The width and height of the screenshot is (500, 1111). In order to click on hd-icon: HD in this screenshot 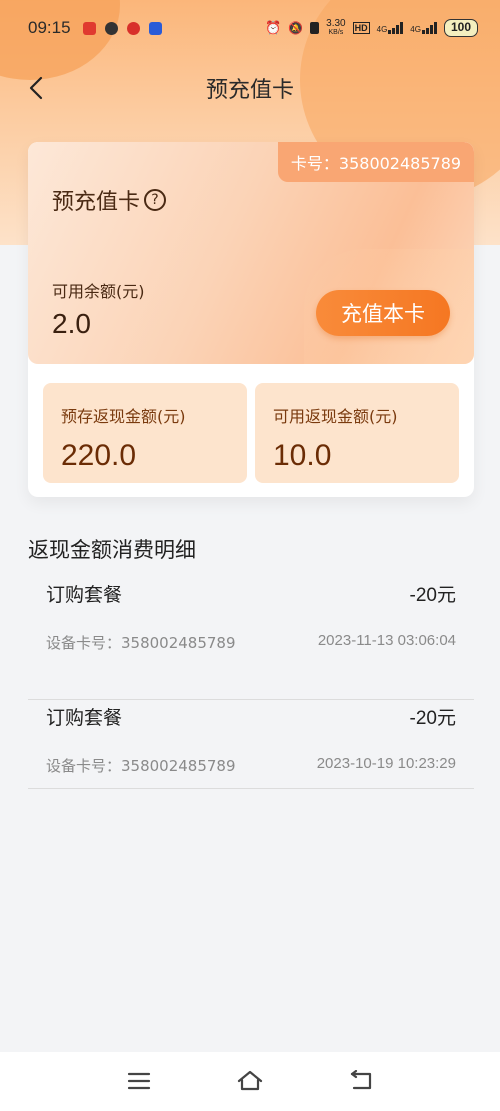, I will do `click(361, 28)`.